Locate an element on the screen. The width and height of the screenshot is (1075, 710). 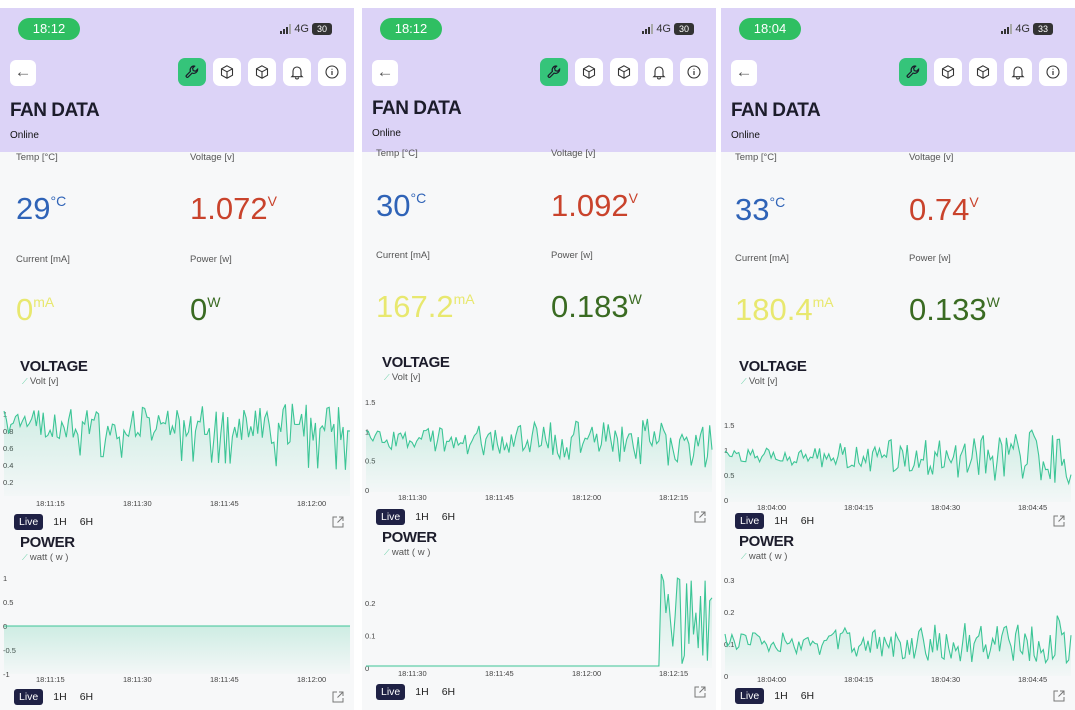
voltage-chart: 1.510.5018:04:0018:04:1518:04:3018:04:45 is located at coordinates (898, 466).